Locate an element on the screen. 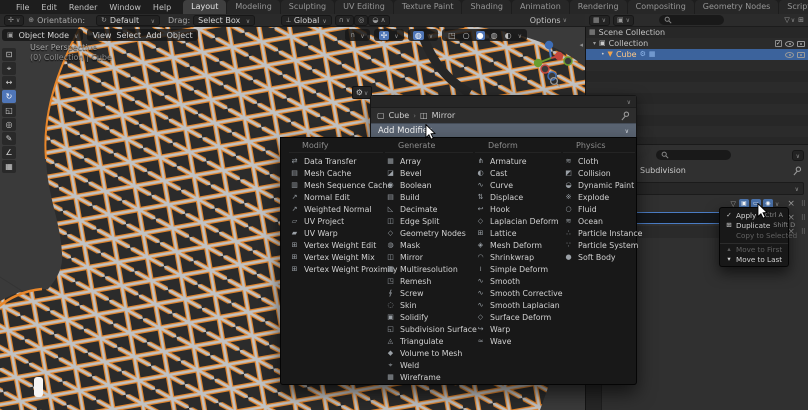  topbar-menu-item: File is located at coordinates (22, 7).